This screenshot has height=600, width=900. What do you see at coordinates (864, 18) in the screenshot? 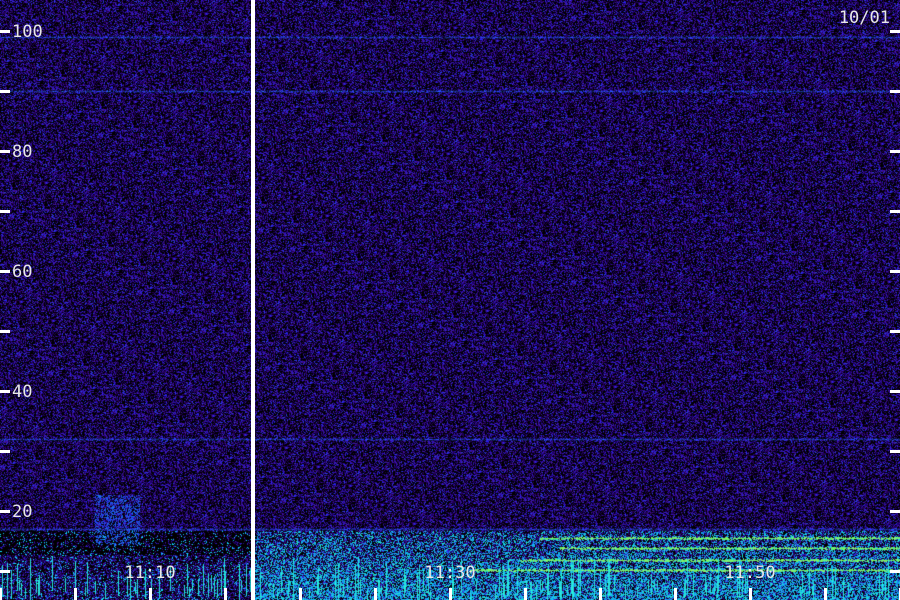
I see `date-label: 10/01` at bounding box center [864, 18].